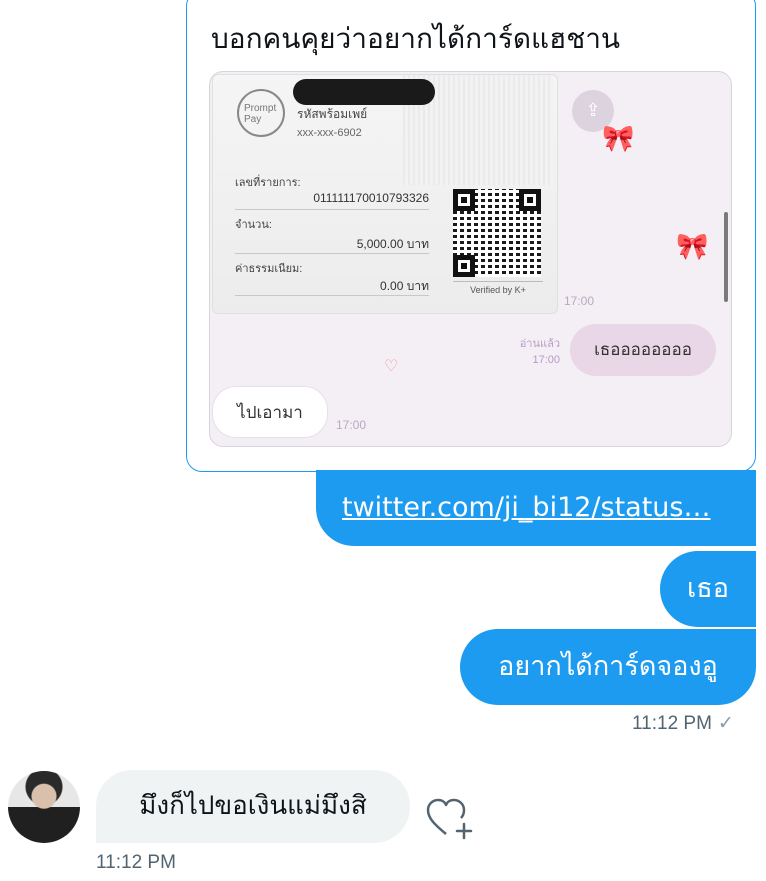 This screenshot has width=766, height=881. Describe the element at coordinates (392, 244) in the screenshot. I see `amount-value: 5,000.00 บาท` at that location.